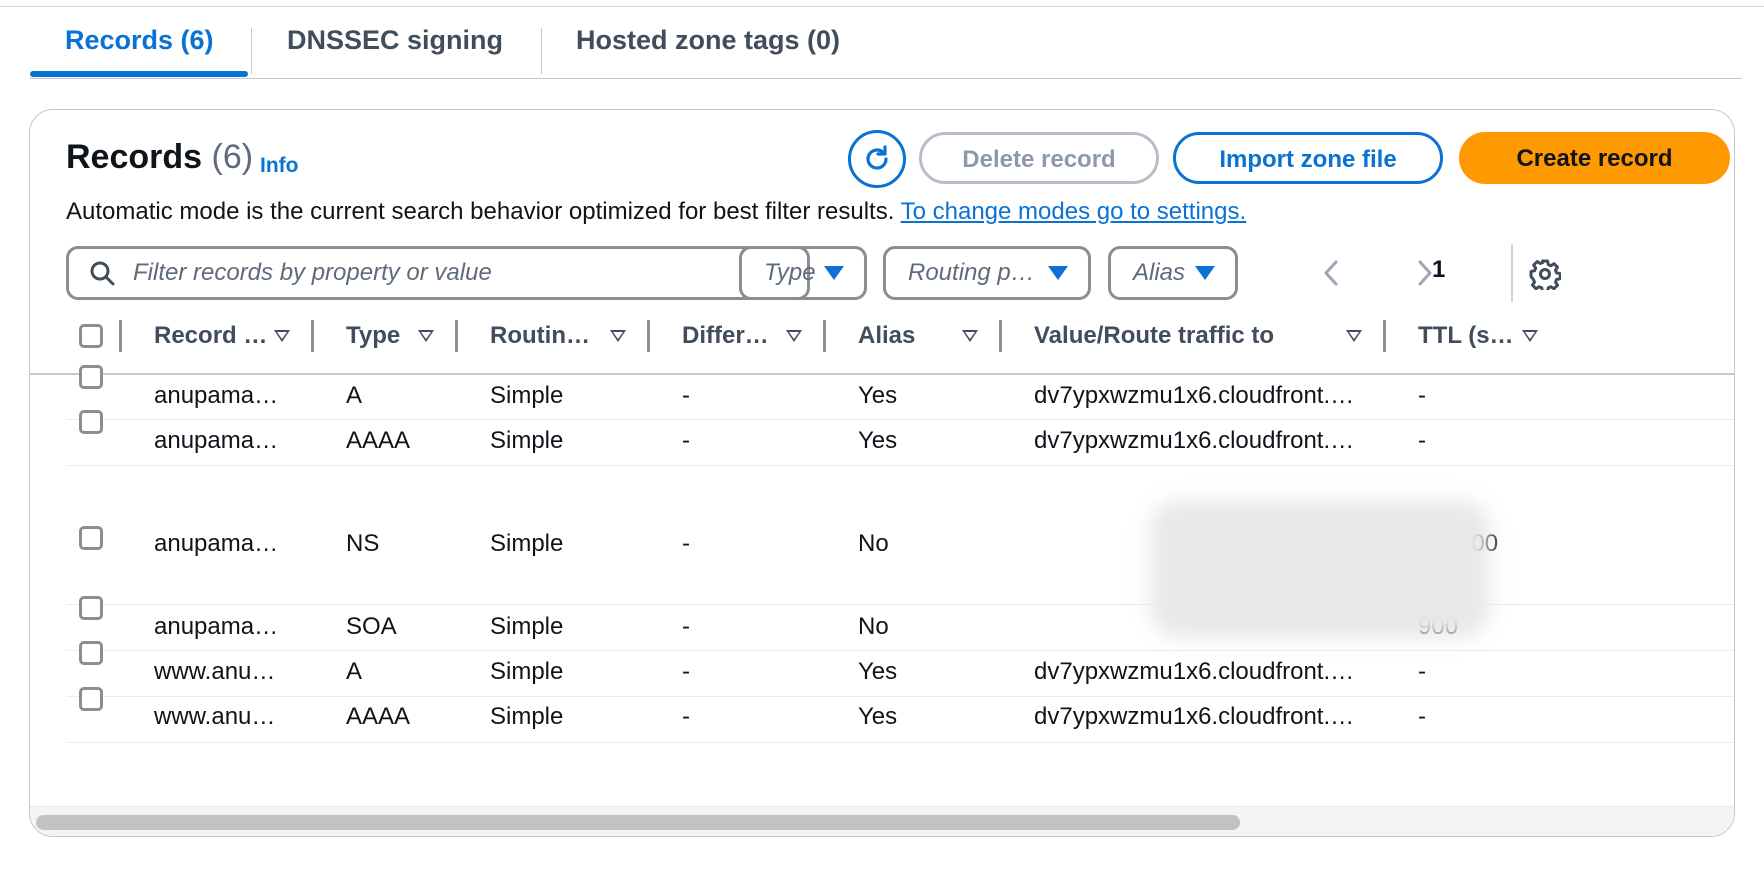 This screenshot has width=1764, height=878. What do you see at coordinates (279, 166) in the screenshot?
I see `info-link: Info` at bounding box center [279, 166].